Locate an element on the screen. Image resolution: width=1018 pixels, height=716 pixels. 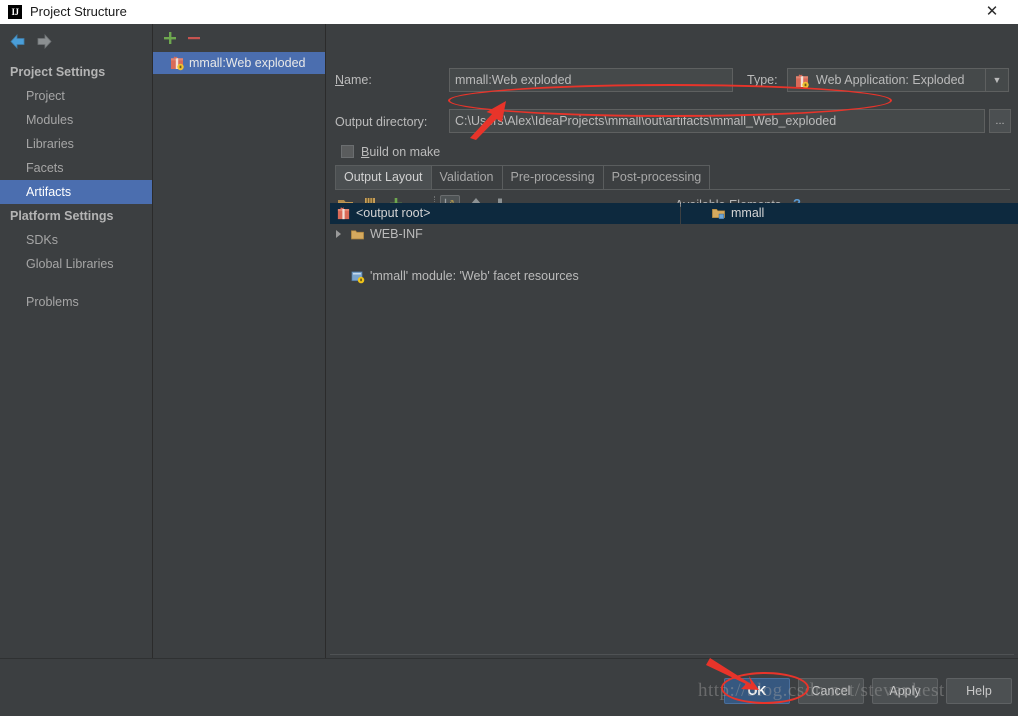
tabs-underline is located at coordinates (672, 189).